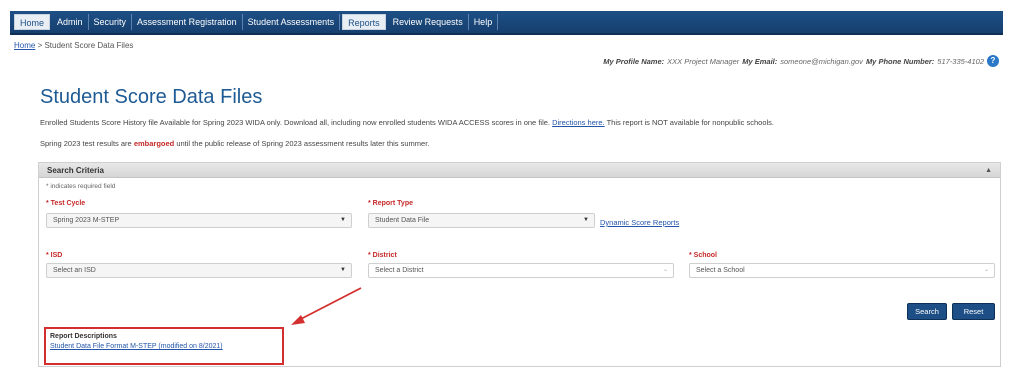 The width and height of the screenshot is (1013, 370). What do you see at coordinates (821, 61) in the screenshot?
I see `profile-email-value: someone@michigan.gov` at bounding box center [821, 61].